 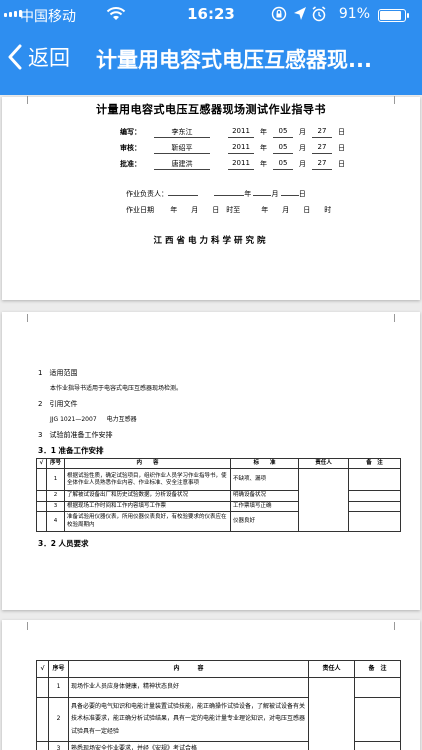 I want to click on battery-percent: 91%, so click(x=354, y=14).